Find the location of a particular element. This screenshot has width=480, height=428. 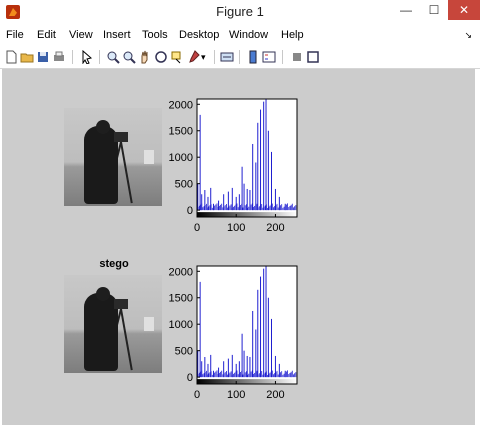

title-bar: Figure 1 — ☐ ✕ is located at coordinates (240, 13).